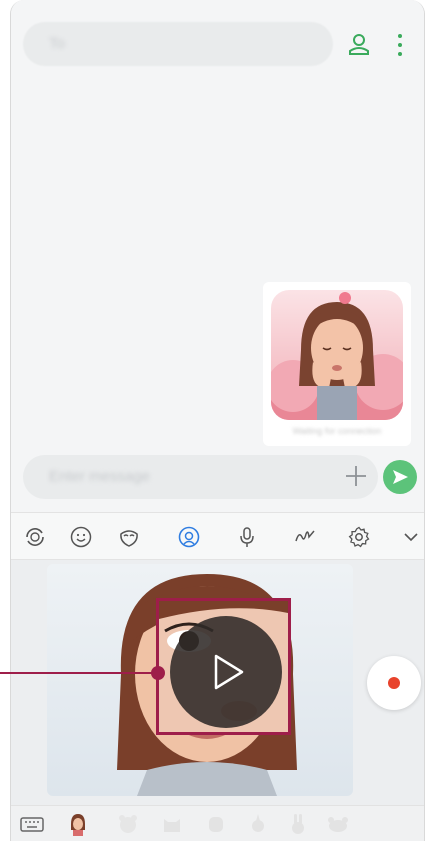 The height and width of the screenshot is (841, 425). What do you see at coordinates (247, 537) in the screenshot?
I see `microphone-icon` at bounding box center [247, 537].